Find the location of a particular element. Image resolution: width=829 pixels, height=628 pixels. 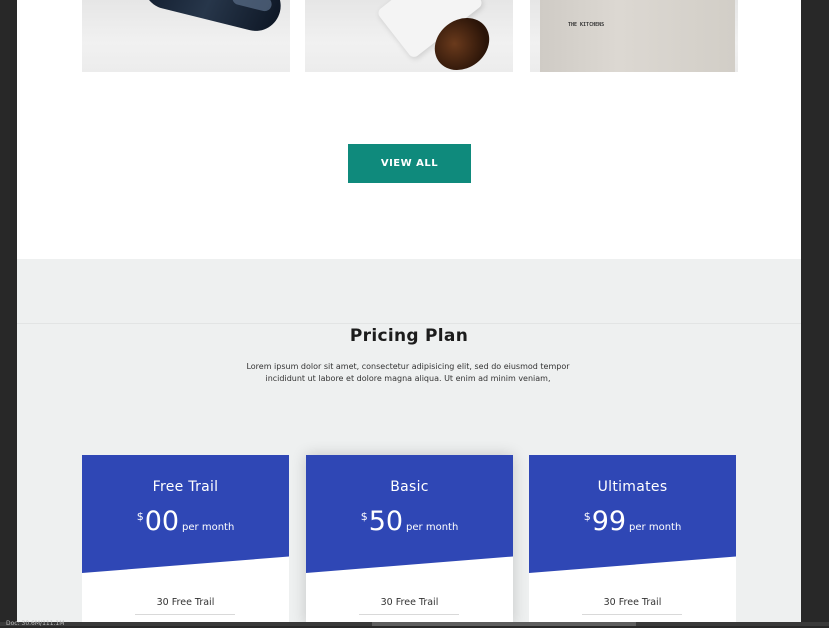

status-bar: Doc: 30.6M/111.1M is located at coordinates (414, 623).